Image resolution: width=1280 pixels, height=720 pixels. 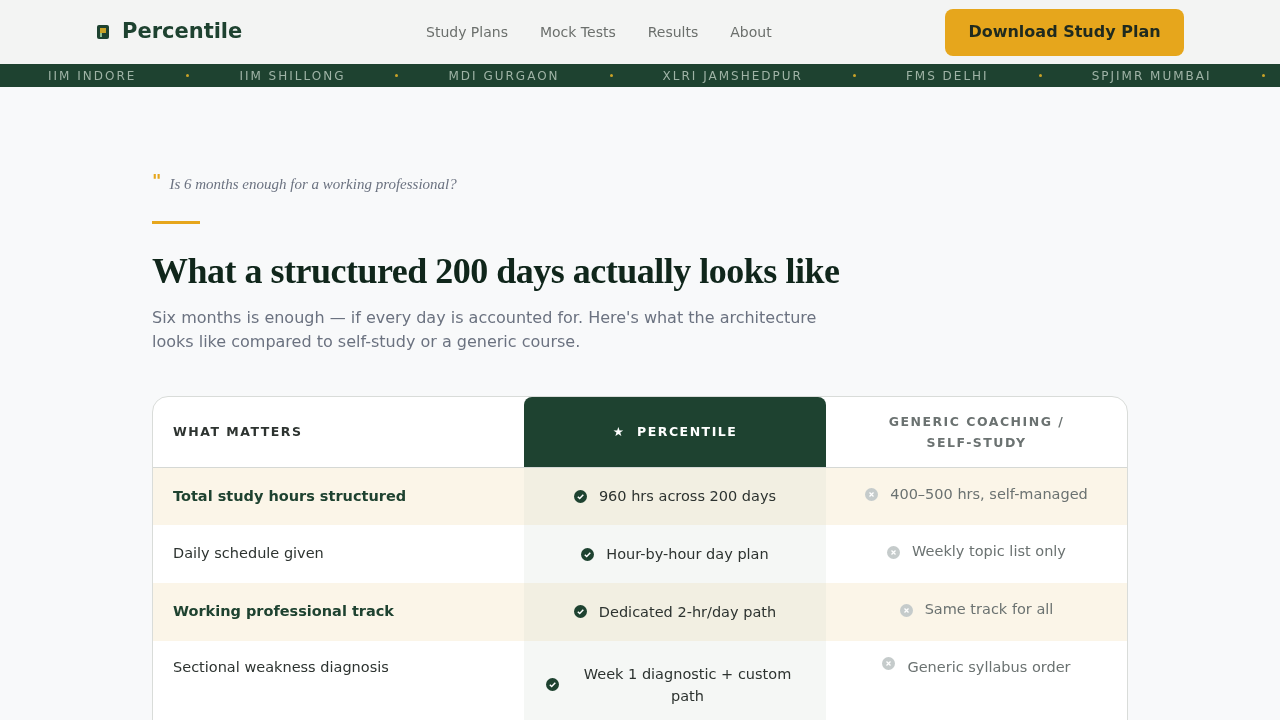 I want to click on generic-value: Generic syllabus order, so click(x=989, y=667).